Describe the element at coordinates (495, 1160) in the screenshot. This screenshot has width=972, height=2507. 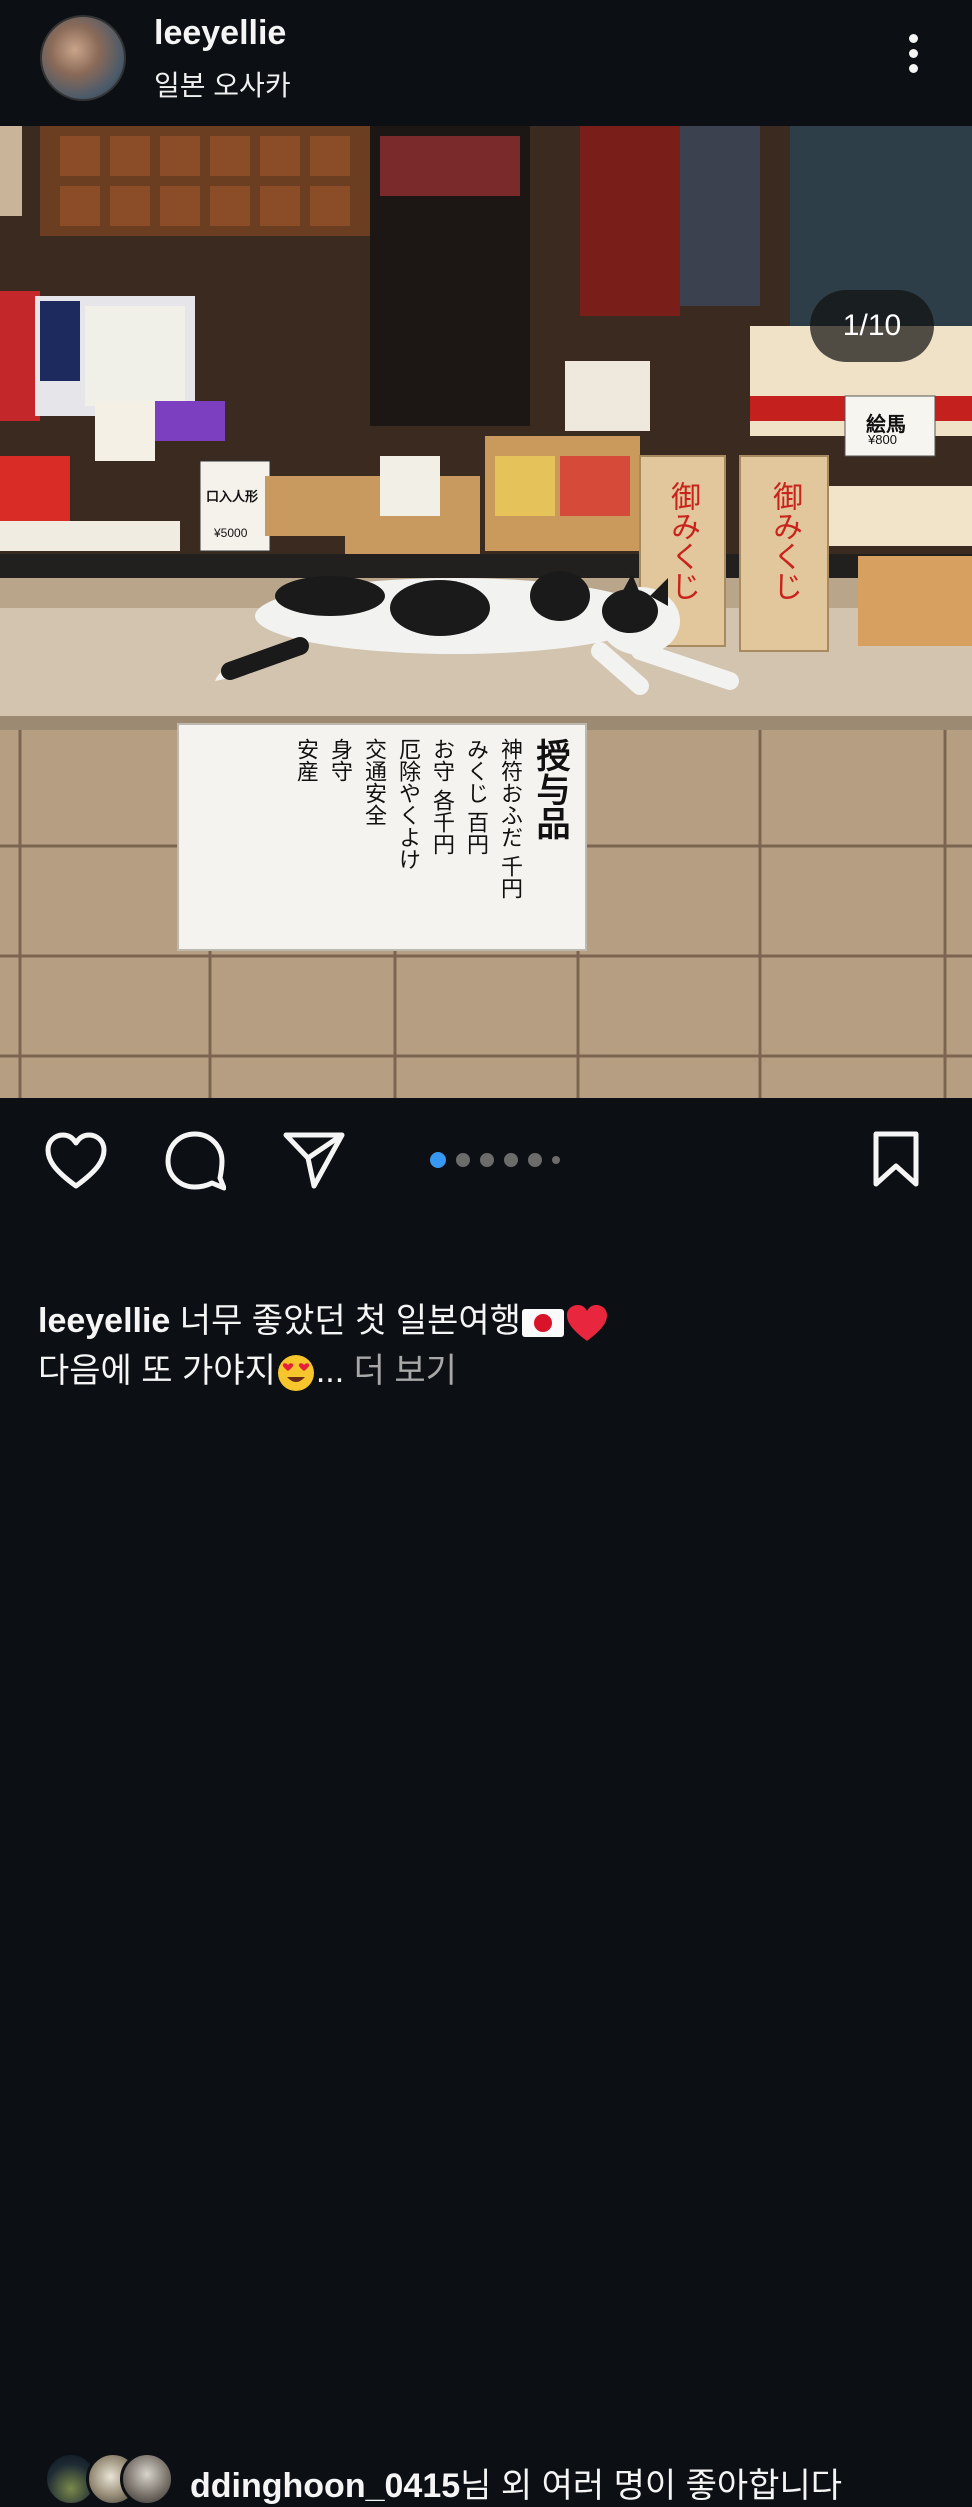
I see `carousel-indicator` at that location.